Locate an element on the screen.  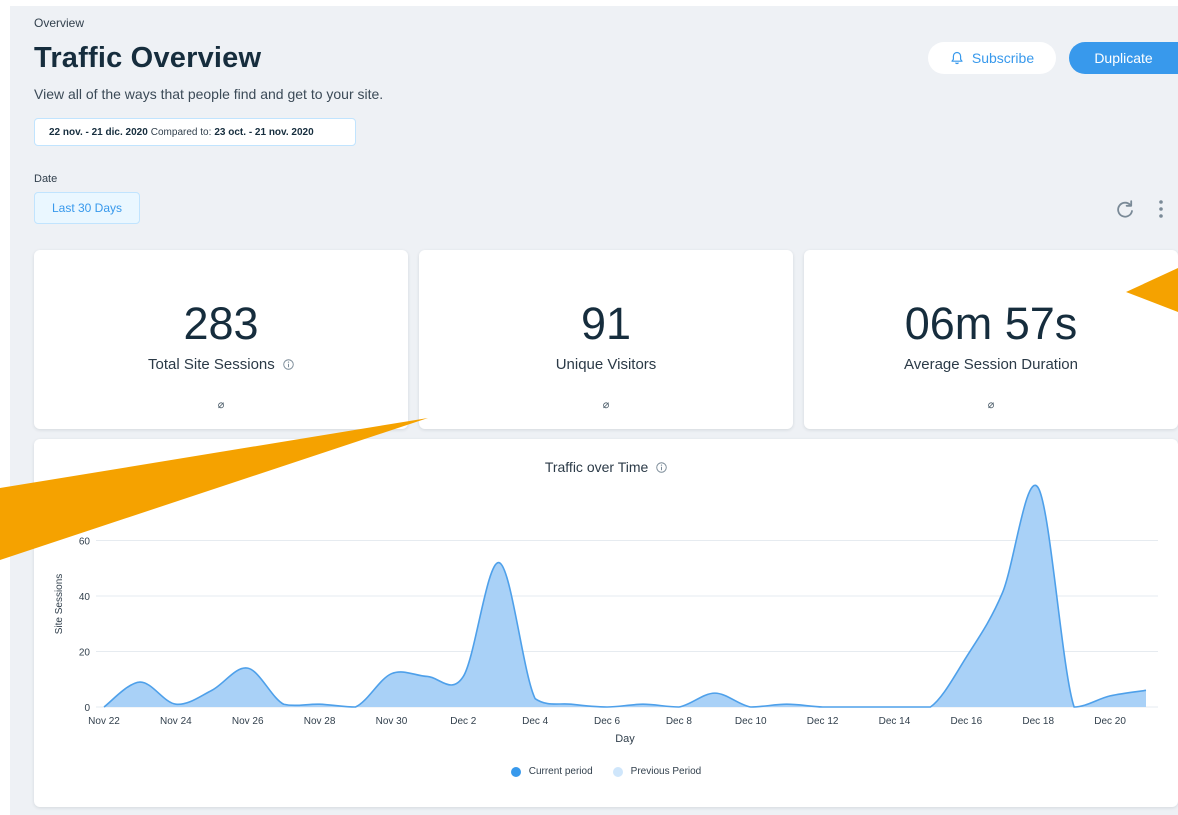
legend-item-previous: Previous Period is located at coordinates (657, 771).